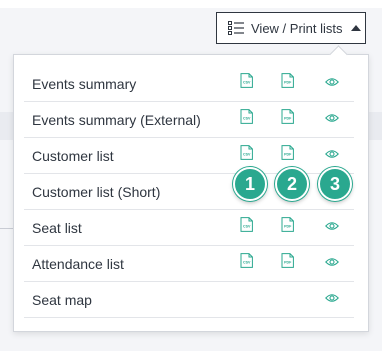 This screenshot has height=351, width=382. I want to click on view-print-lists-button: View / Print lists, so click(291, 28).